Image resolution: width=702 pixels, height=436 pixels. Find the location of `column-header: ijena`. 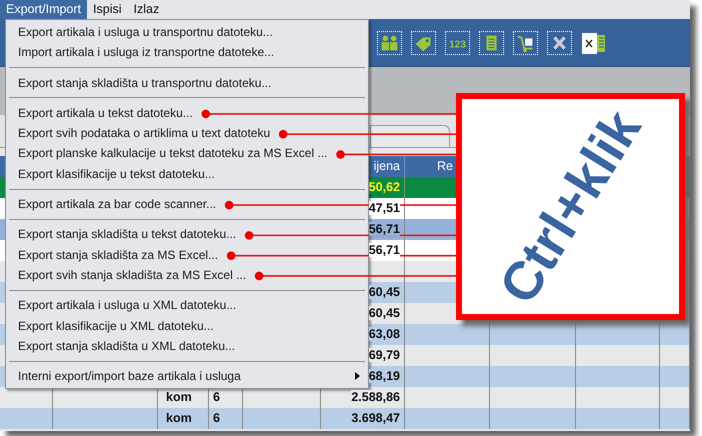

column-header: ijena is located at coordinates (387, 166).